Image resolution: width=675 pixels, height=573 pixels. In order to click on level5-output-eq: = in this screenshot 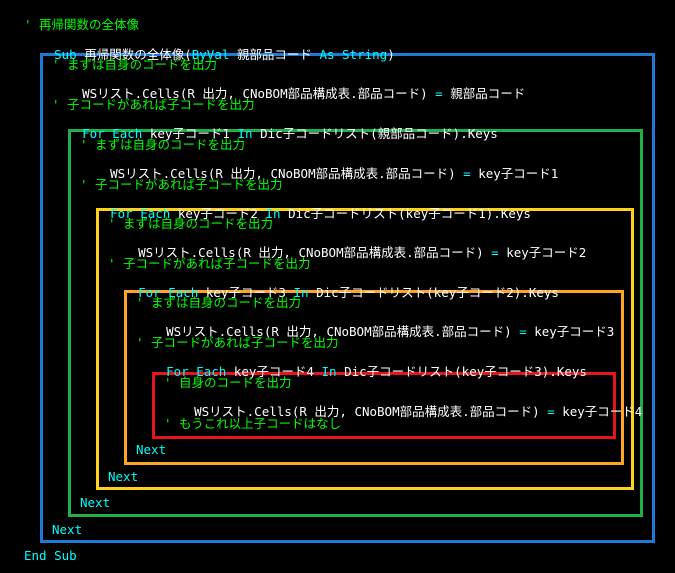, I will do `click(551, 411)`.